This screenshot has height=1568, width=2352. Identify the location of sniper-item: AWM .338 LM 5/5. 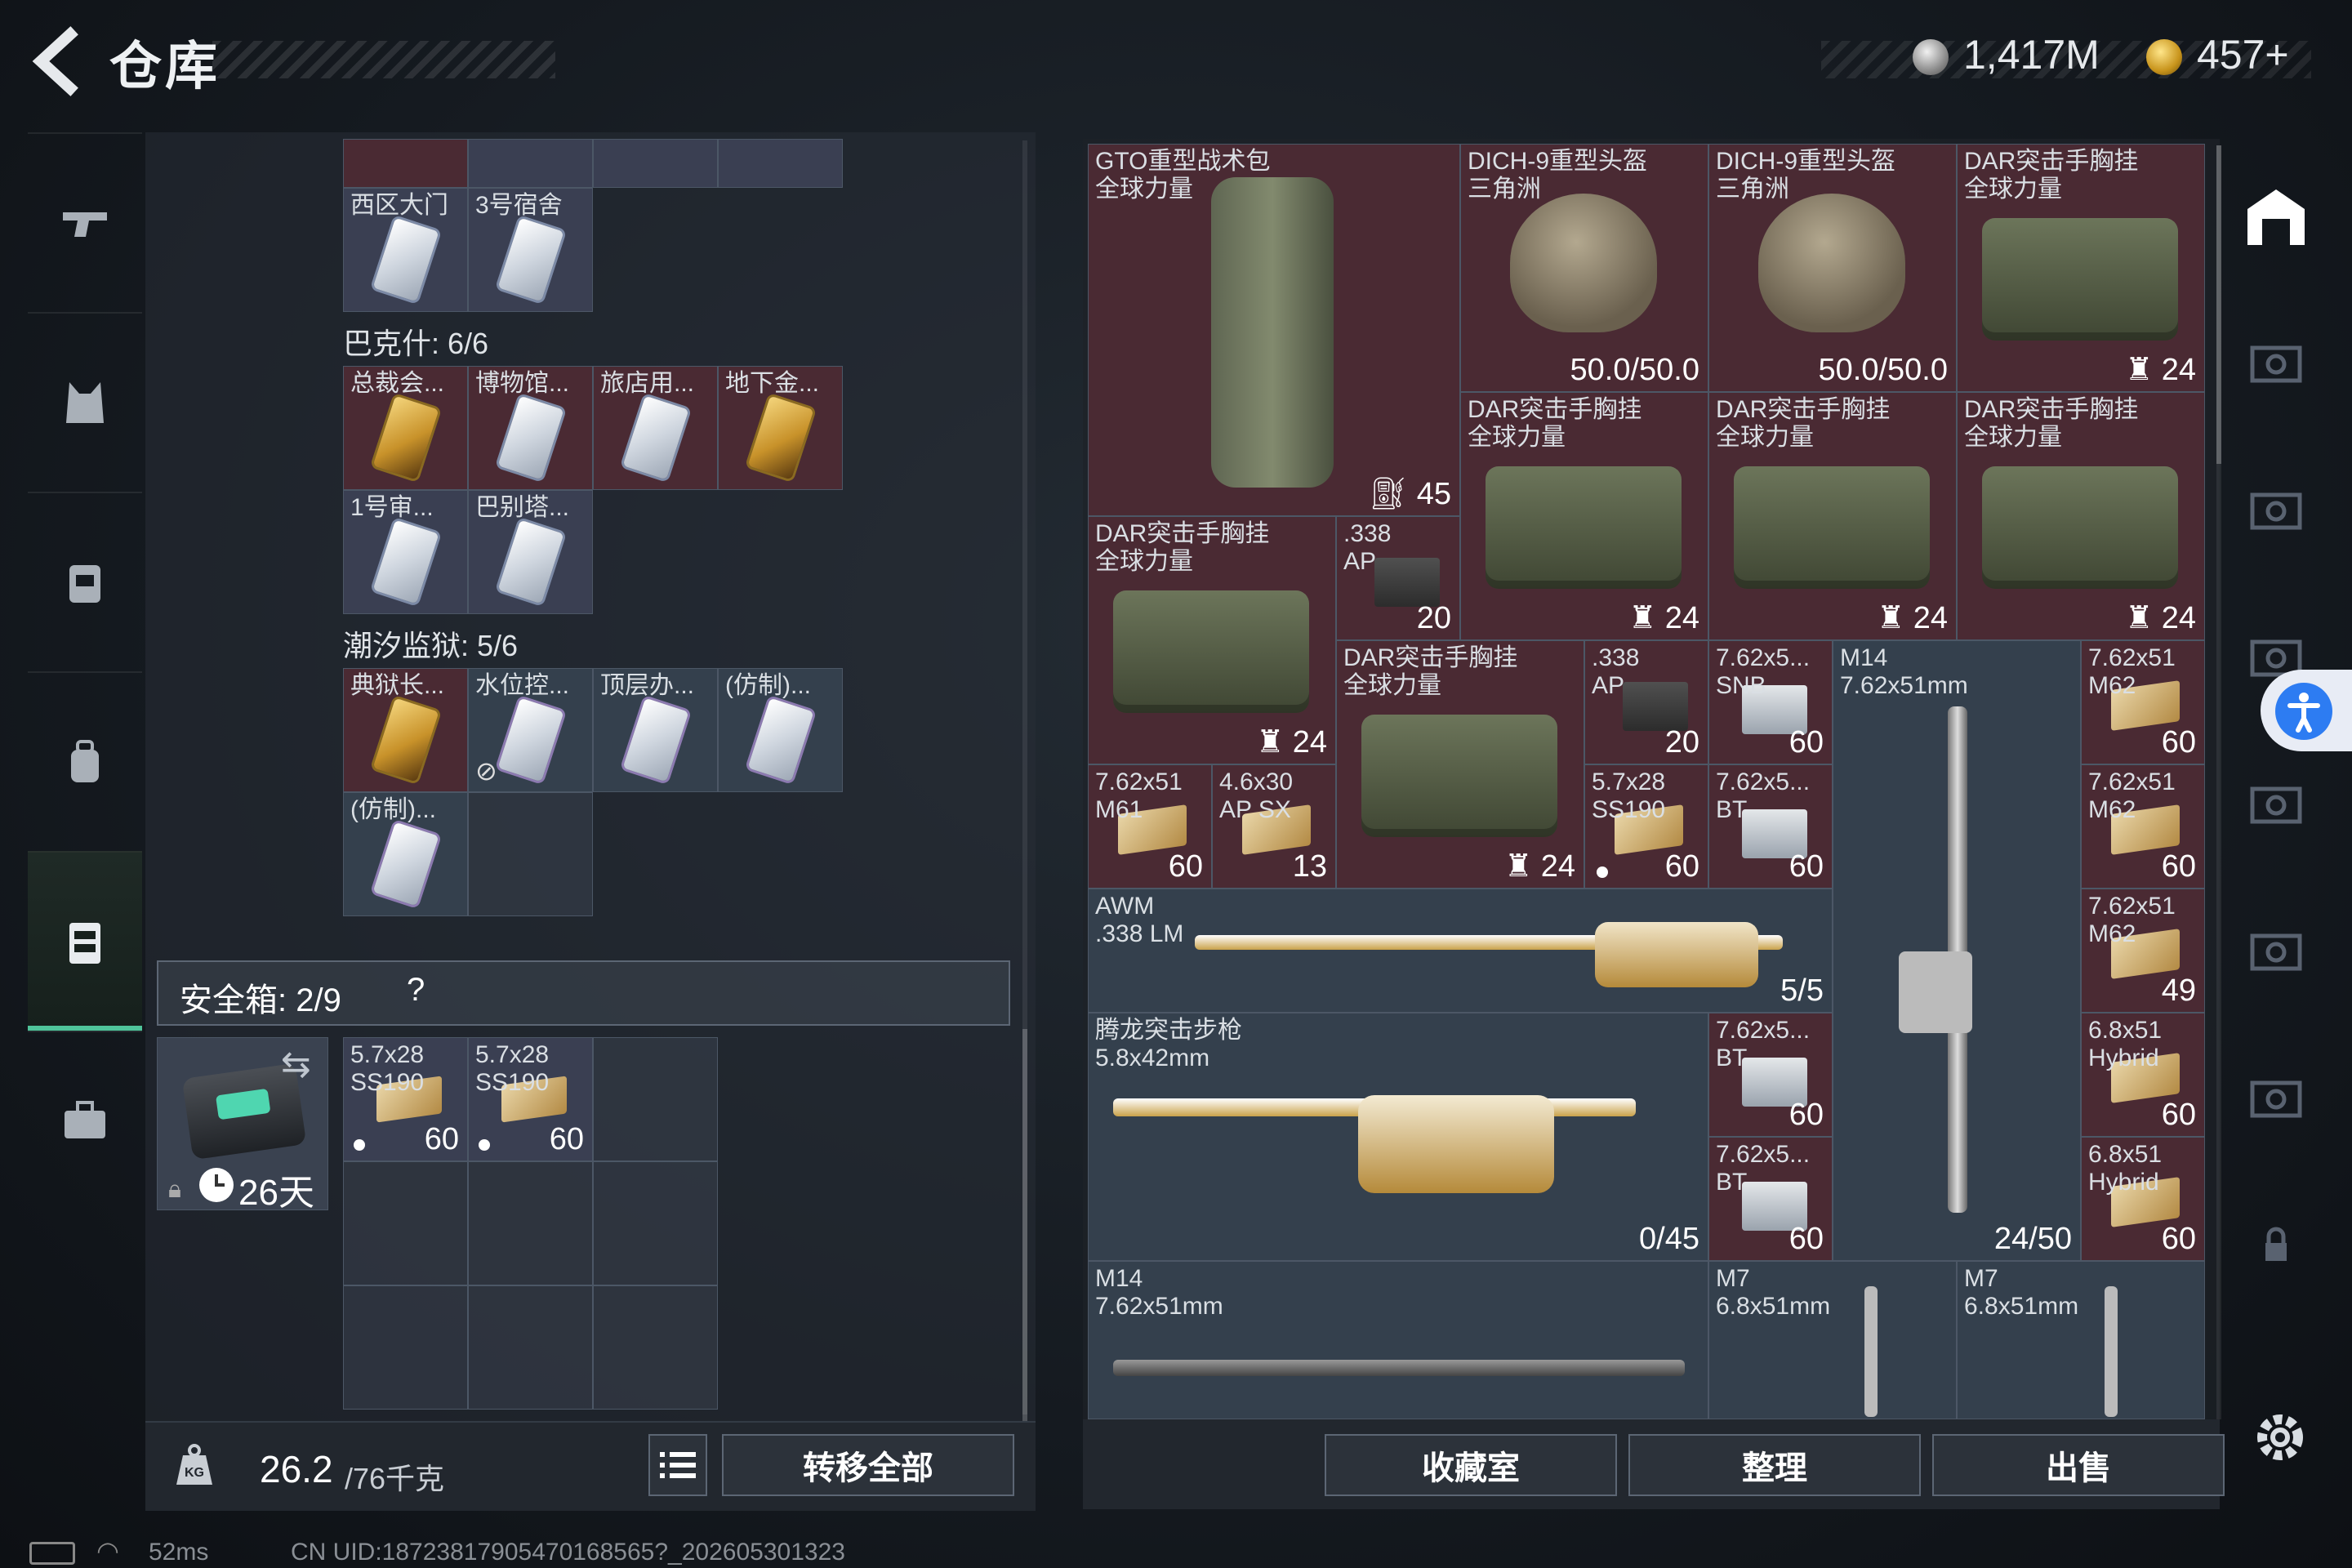
(1460, 951).